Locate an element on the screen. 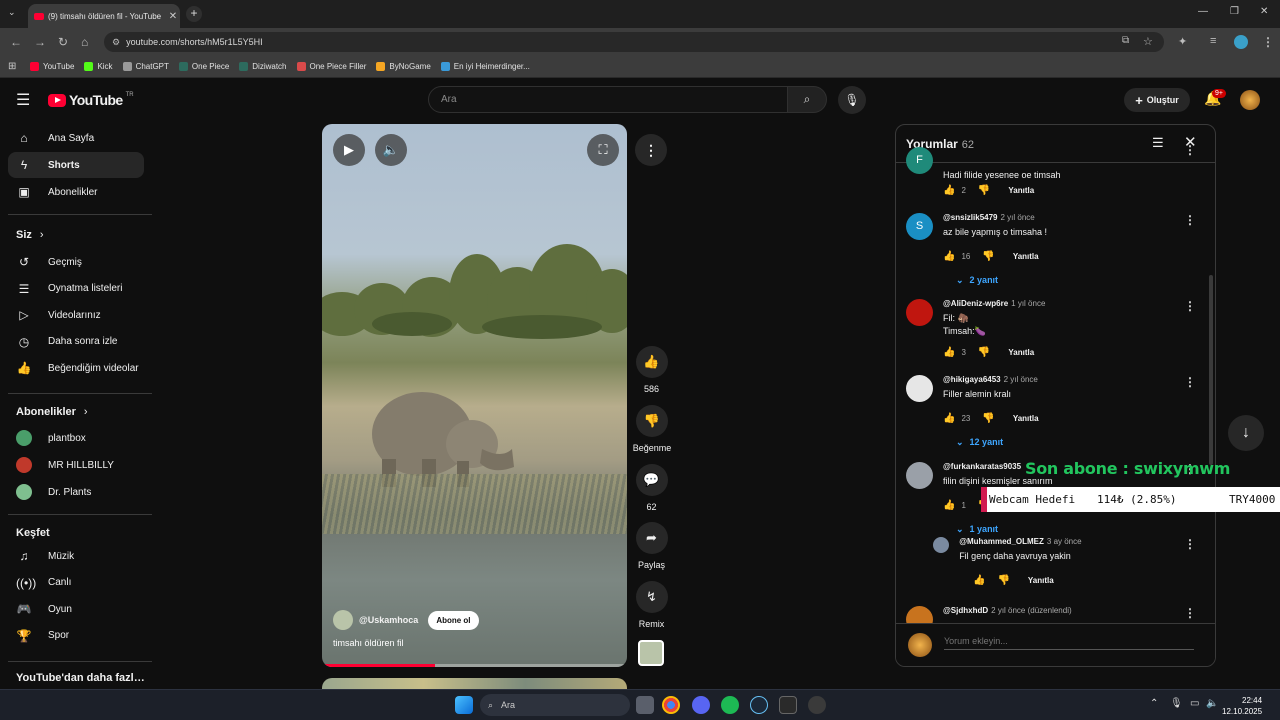 The width and height of the screenshot is (1280, 720). bookmark-3: One Piece is located at coordinates (203, 66).